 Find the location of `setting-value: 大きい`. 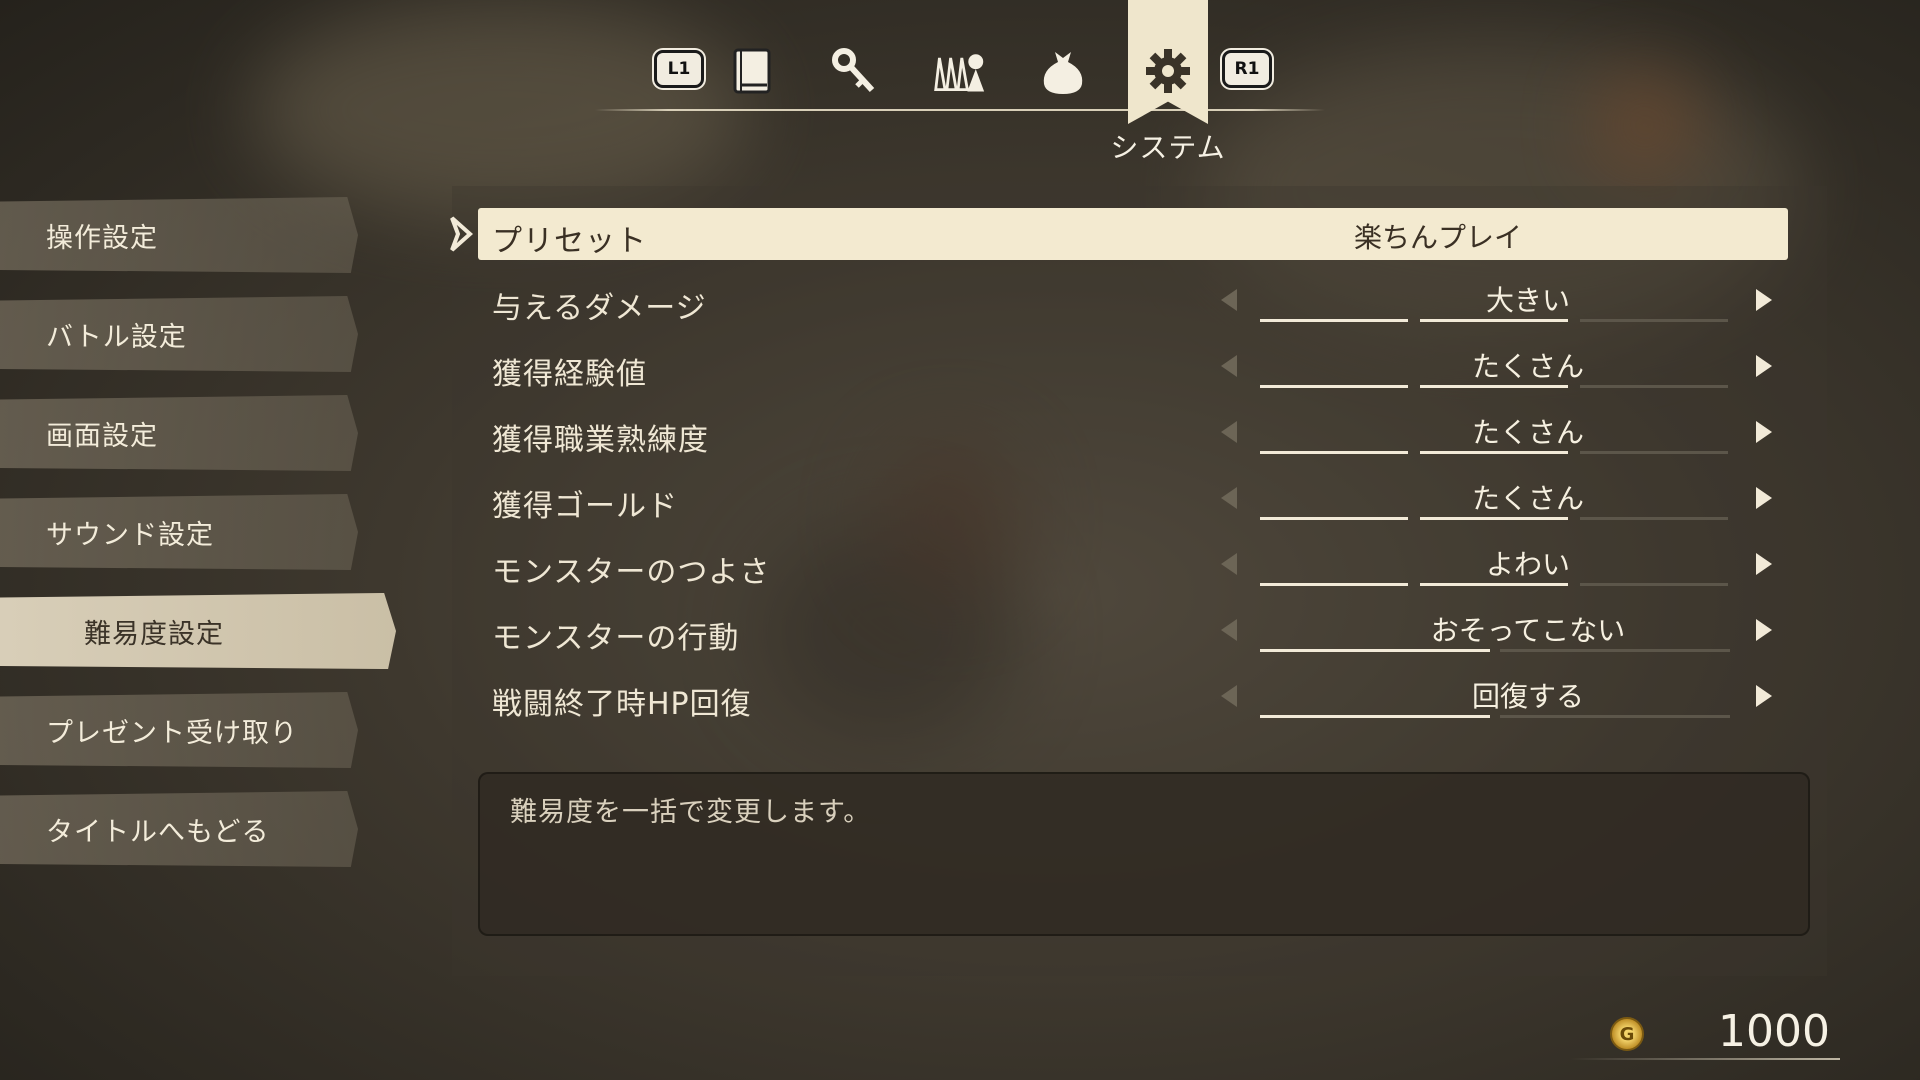

setting-value: 大きい is located at coordinates (1527, 300).